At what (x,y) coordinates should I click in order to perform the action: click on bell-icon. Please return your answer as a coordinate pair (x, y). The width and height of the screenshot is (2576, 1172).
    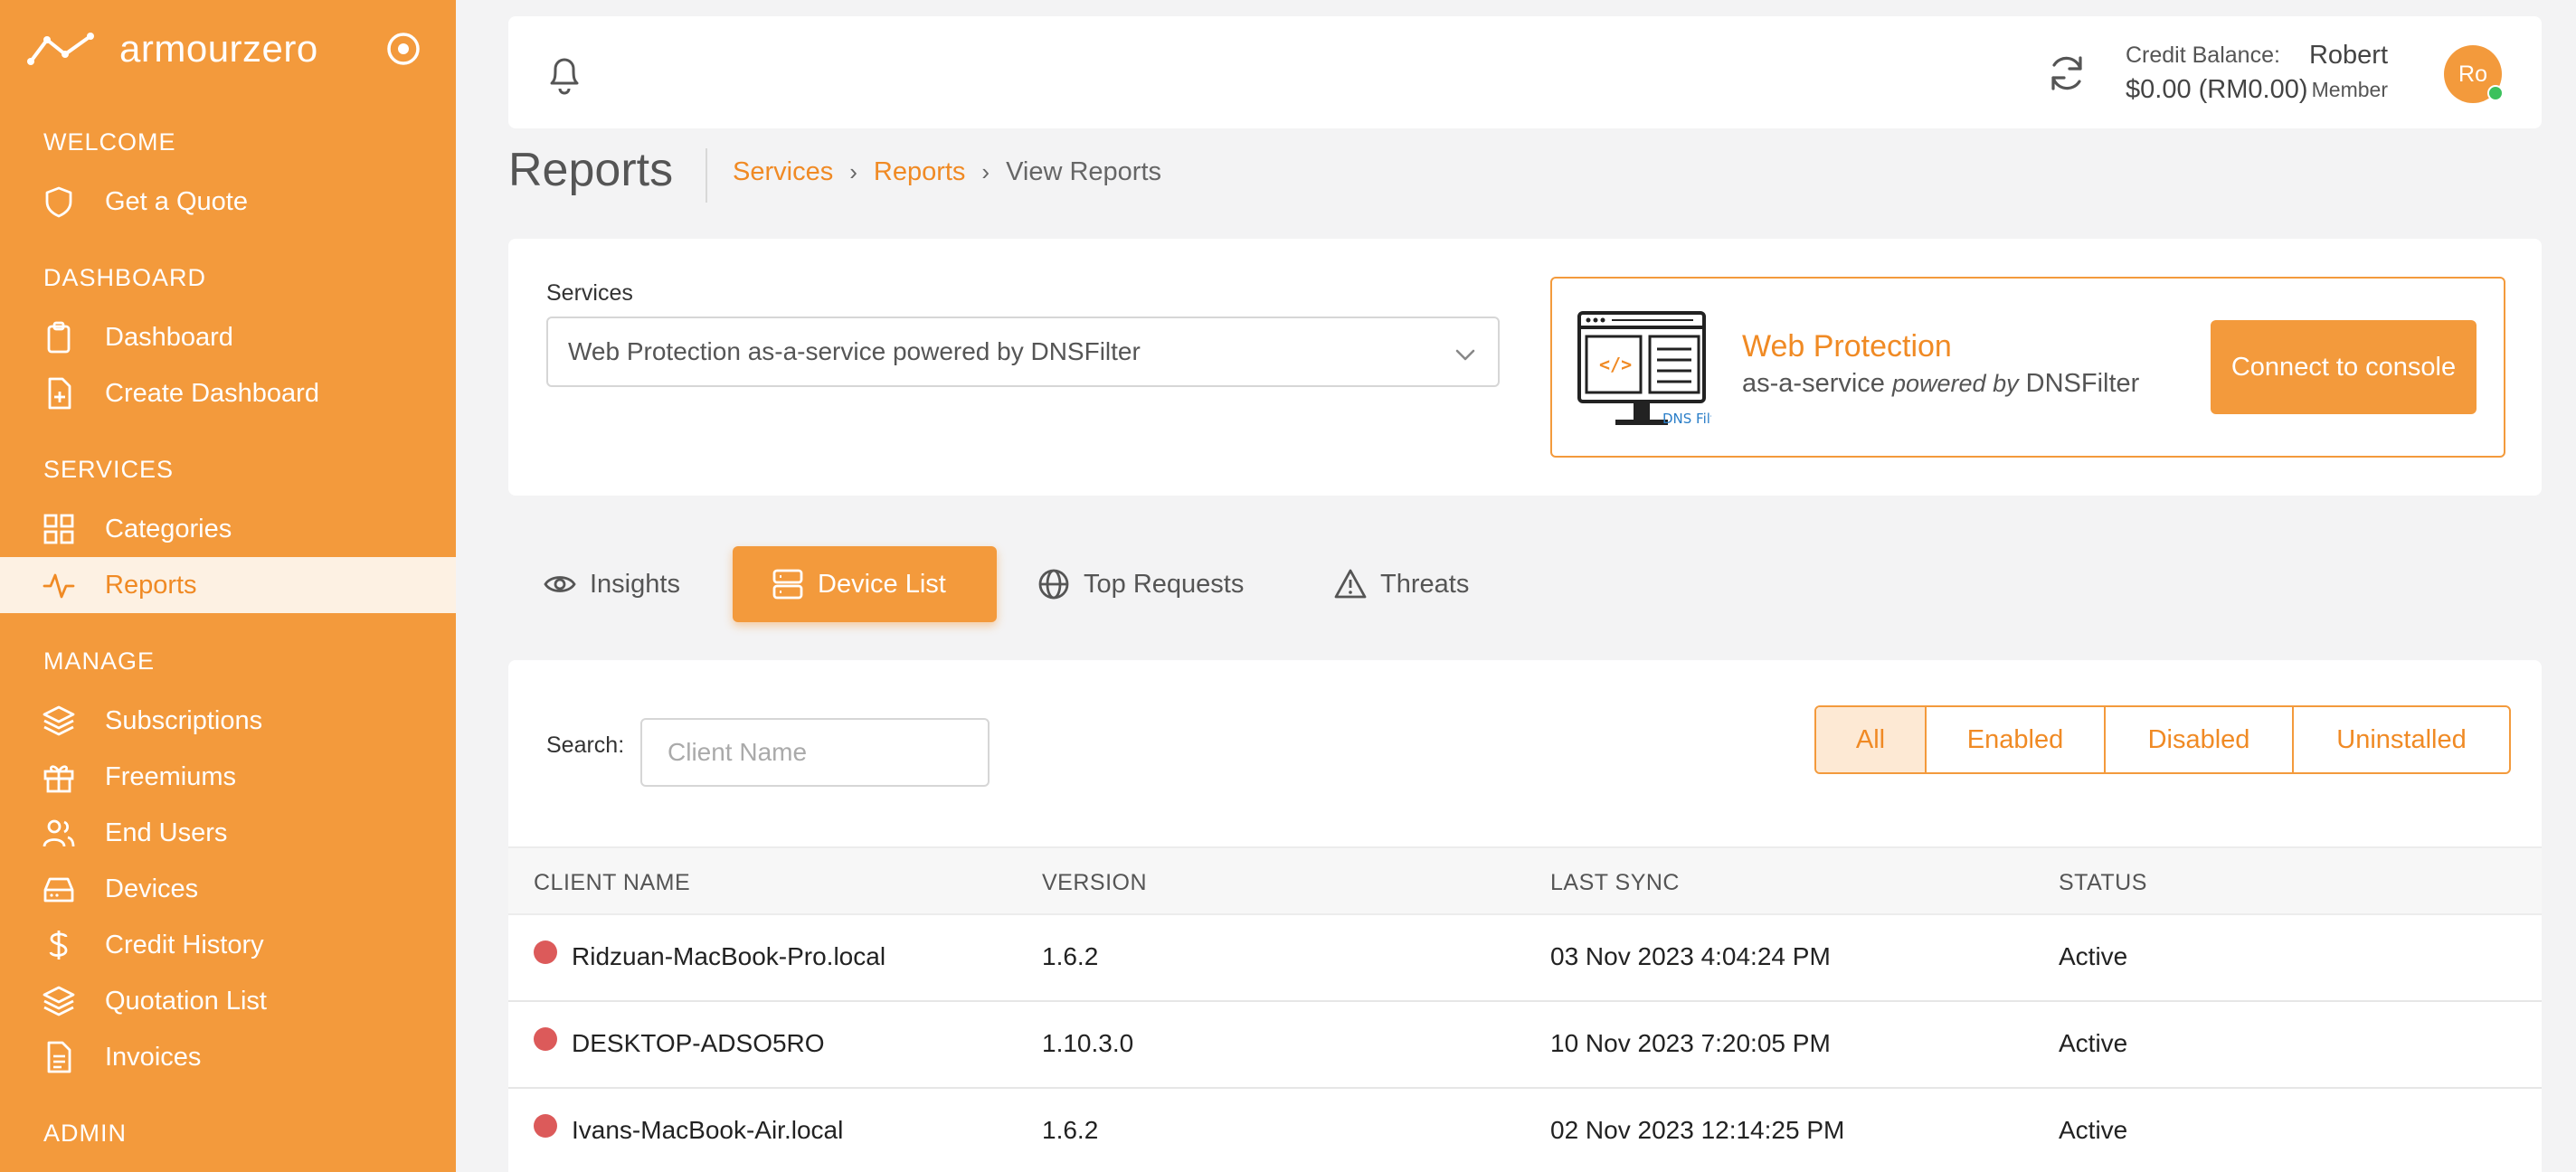
    Looking at the image, I should click on (565, 74).